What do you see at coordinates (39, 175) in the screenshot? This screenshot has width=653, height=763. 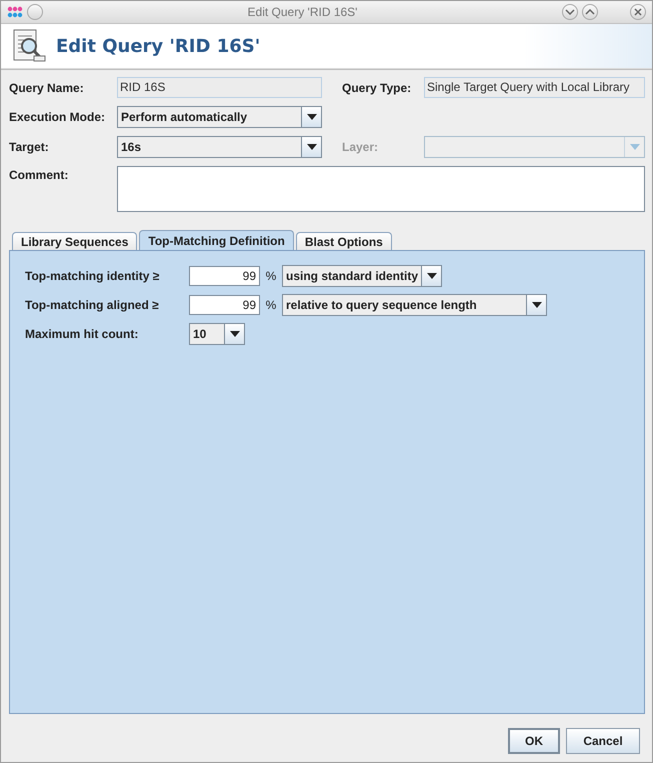 I see `field-label: Comment:` at bounding box center [39, 175].